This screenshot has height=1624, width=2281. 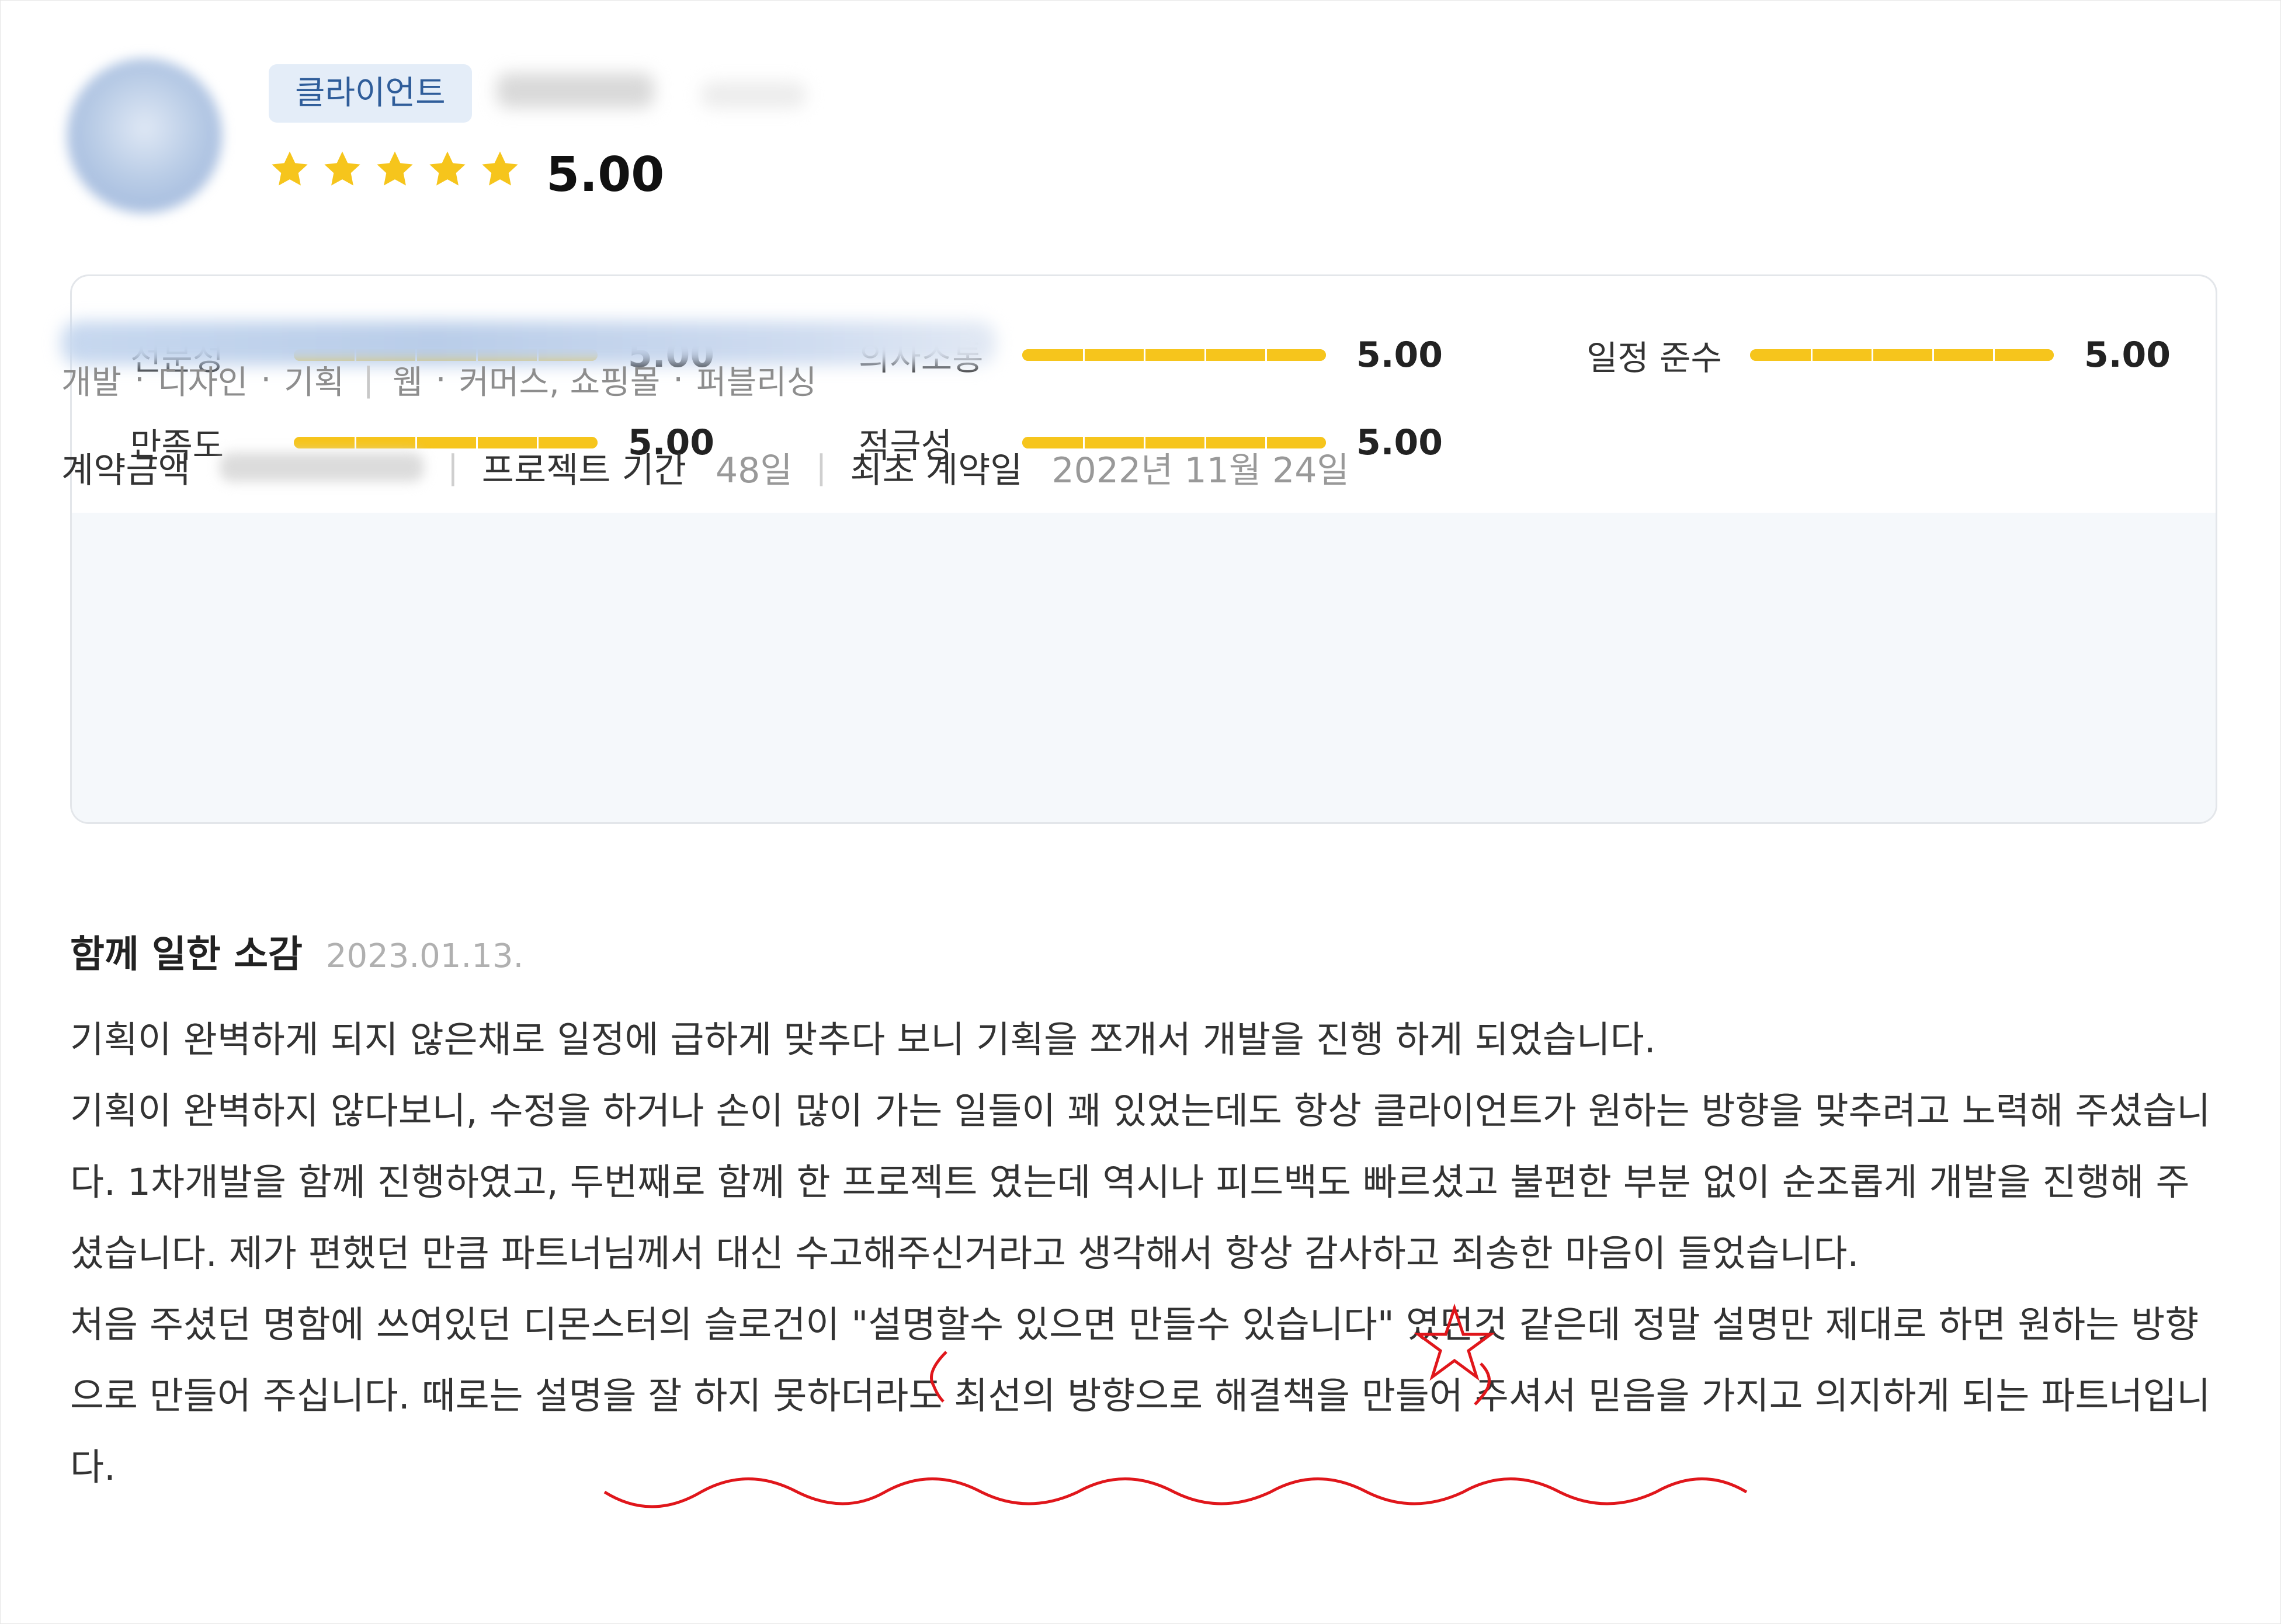 I want to click on category-tag: 디자인, so click(x=202, y=383).